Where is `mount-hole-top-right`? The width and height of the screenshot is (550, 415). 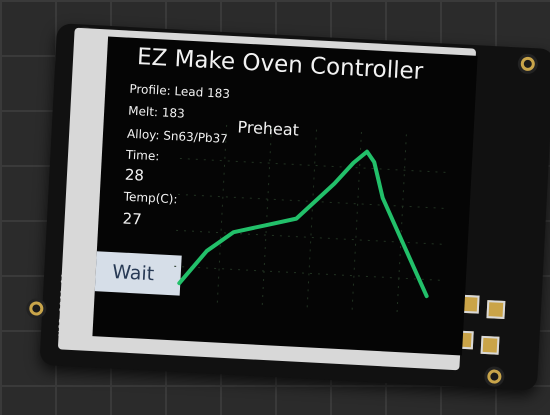
mount-hole-top-right is located at coordinates (528, 64).